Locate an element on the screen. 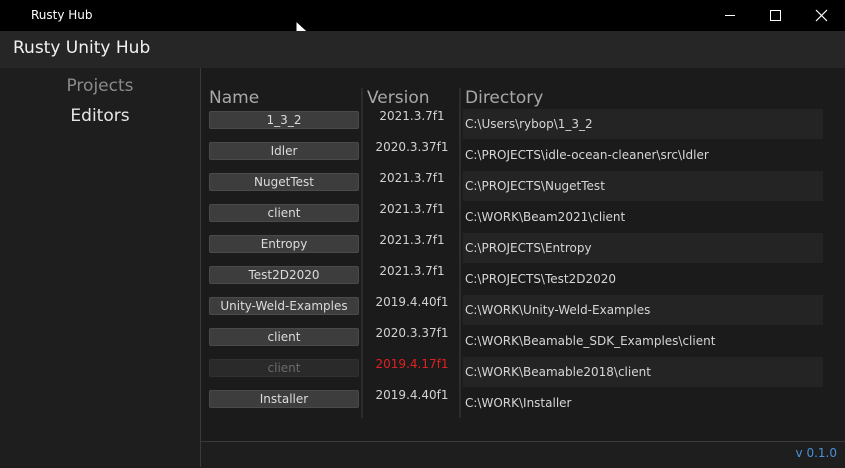 The height and width of the screenshot is (468, 845). project-directory: C:\WORK\Beamable2018\client is located at coordinates (558, 372).